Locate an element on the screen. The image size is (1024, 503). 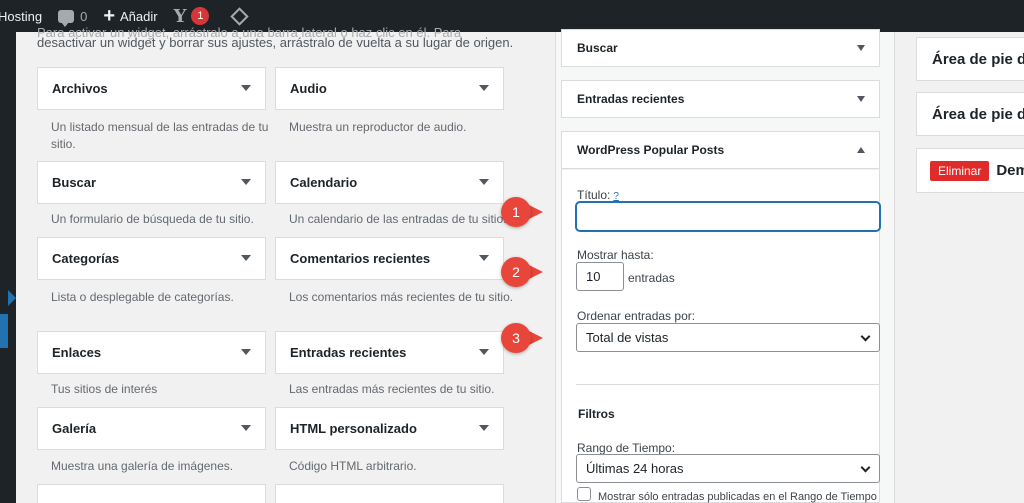
widget-description: Las entradas más recientes de tu sitio. is located at coordinates (392, 389).